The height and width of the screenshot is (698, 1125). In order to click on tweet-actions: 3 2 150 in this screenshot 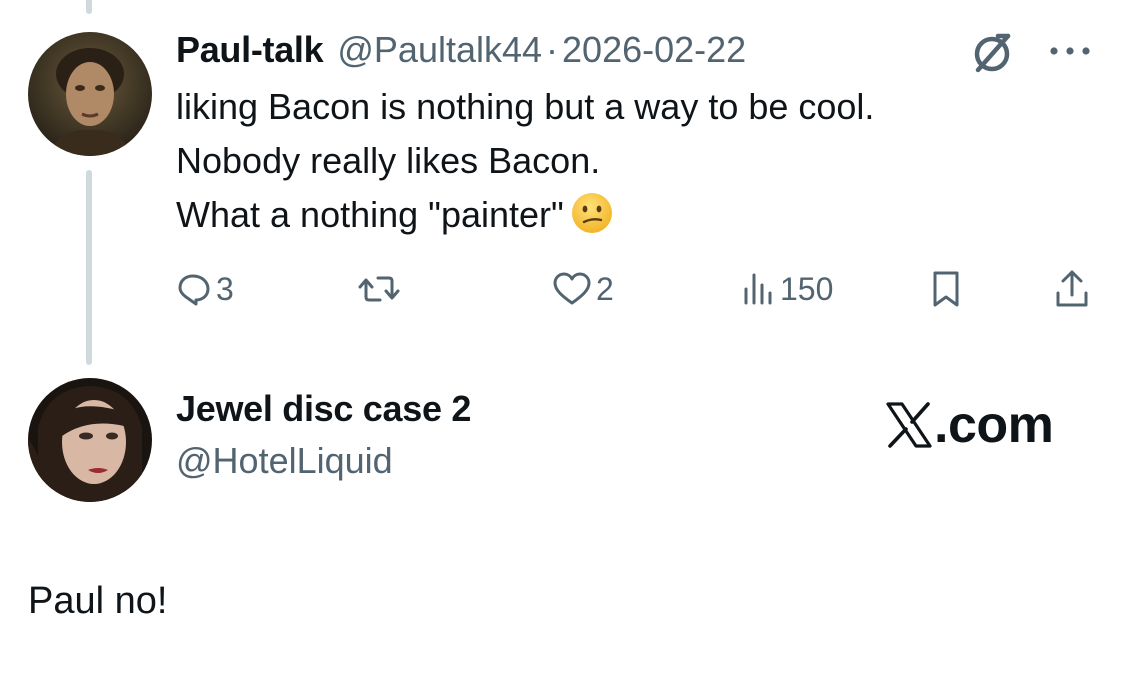, I will do `click(562, 289)`.